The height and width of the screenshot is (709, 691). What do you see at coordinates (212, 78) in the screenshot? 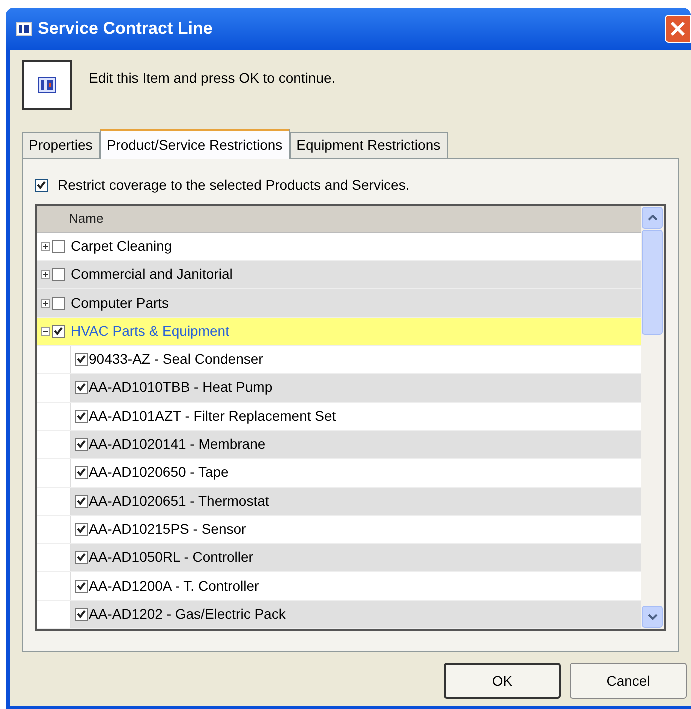
I see `instruction-text: Edit this Item and press OK to continue.` at bounding box center [212, 78].